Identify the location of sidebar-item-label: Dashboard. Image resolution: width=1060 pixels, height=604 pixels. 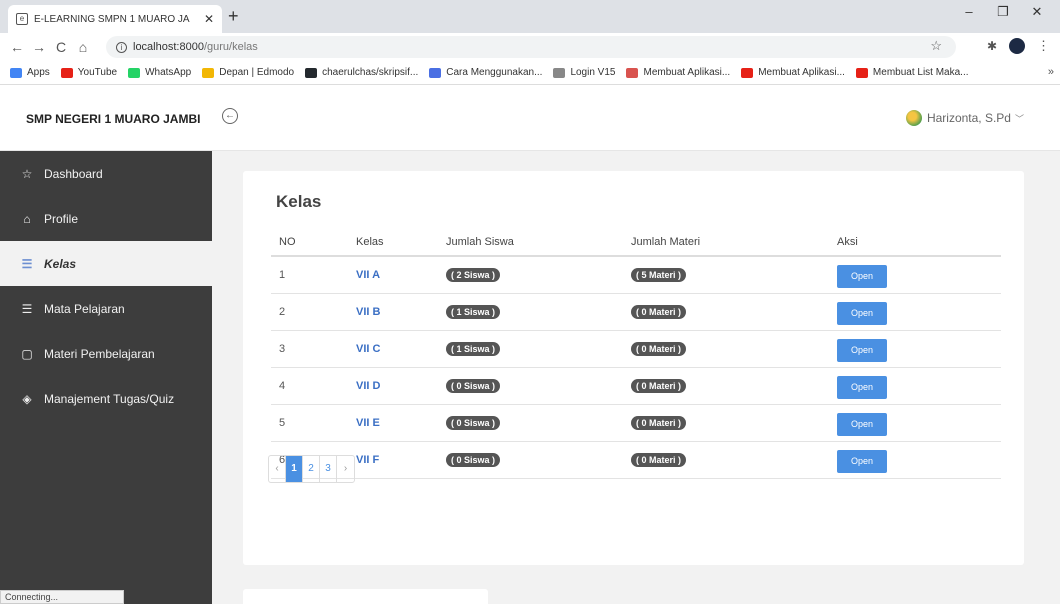
(73, 173).